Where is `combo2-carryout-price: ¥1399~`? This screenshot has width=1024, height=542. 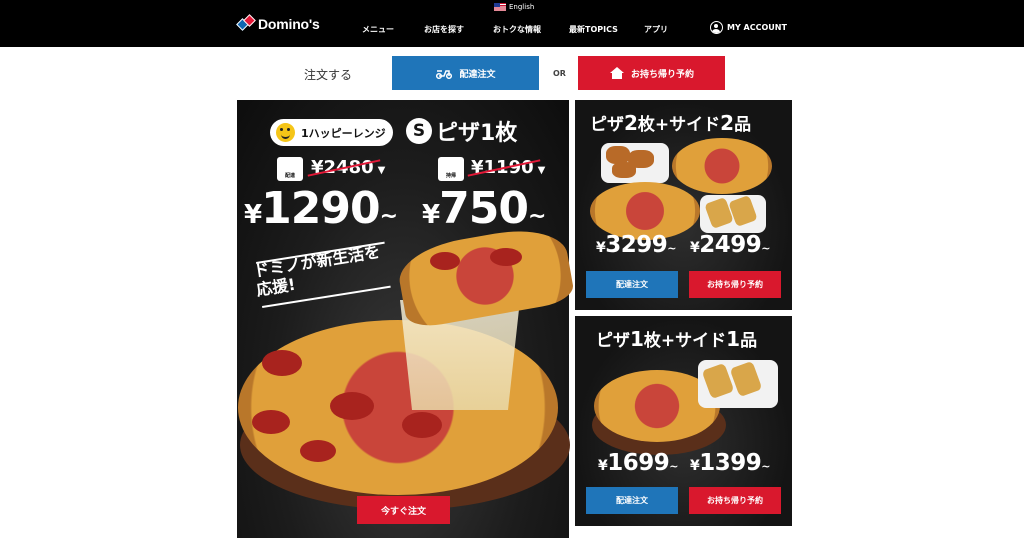
combo2-carryout-price: ¥1399~ is located at coordinates (730, 463).